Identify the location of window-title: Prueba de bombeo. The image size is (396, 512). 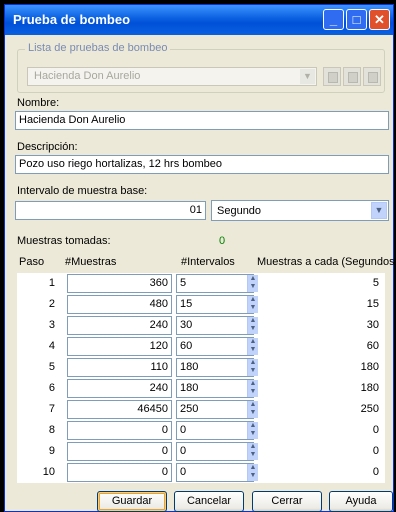
(72, 19).